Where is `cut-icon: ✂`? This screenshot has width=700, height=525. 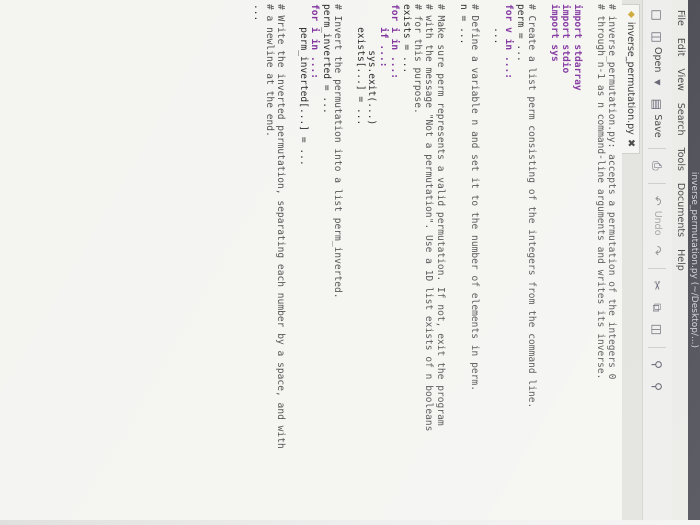 cut-icon: ✂ is located at coordinates (658, 286).